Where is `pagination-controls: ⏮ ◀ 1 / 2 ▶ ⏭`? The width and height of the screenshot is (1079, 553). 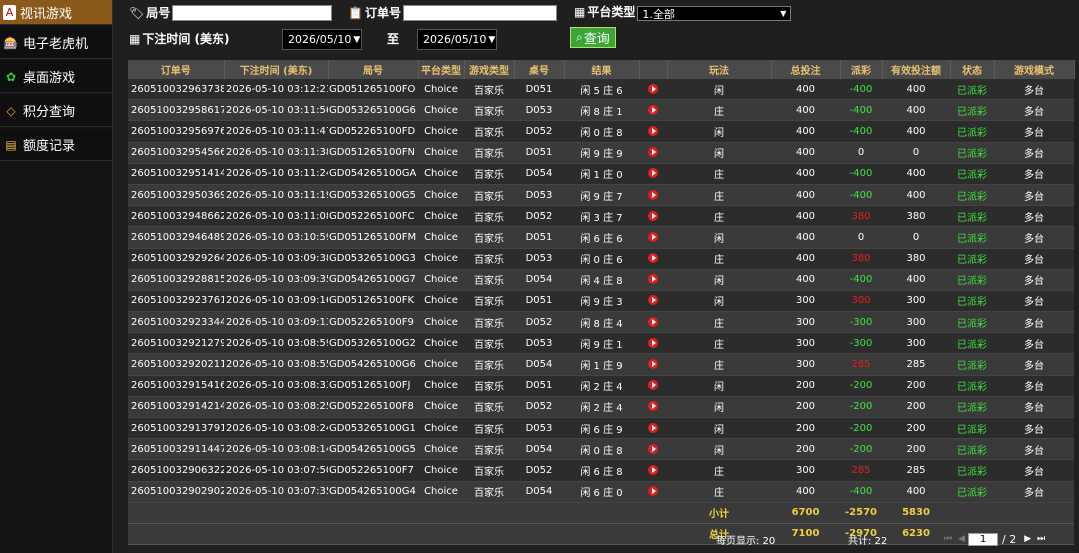
pagination-controls: ⏮ ◀ 1 / 2 ▶ ⏭ is located at coordinates (994, 539).